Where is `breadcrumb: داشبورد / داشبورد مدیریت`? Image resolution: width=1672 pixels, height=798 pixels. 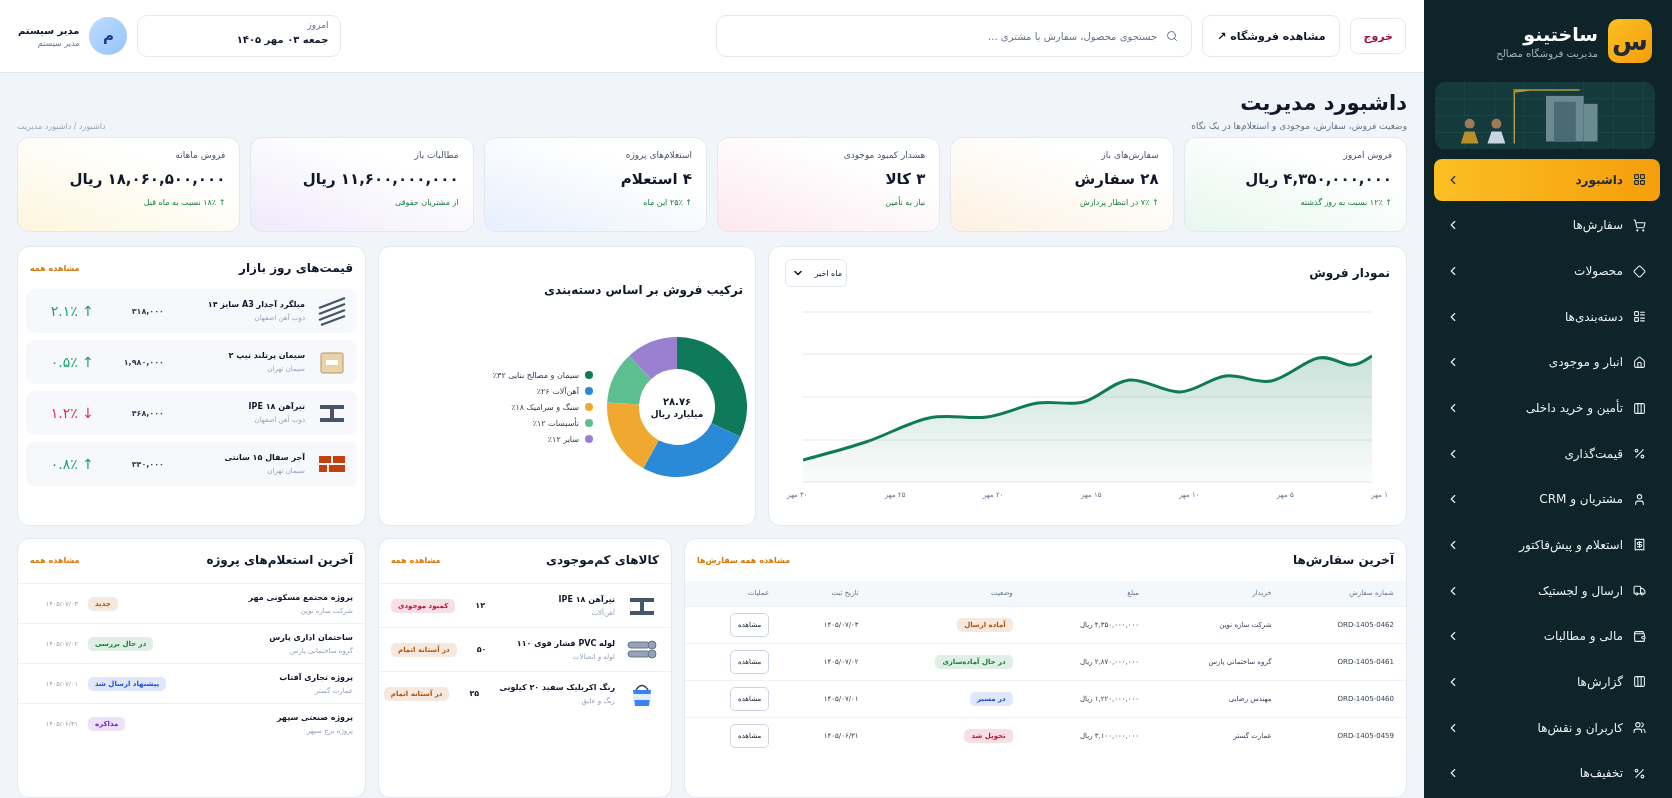
breadcrumb: داشبورد / داشبورد مدیریت is located at coordinates (61, 126).